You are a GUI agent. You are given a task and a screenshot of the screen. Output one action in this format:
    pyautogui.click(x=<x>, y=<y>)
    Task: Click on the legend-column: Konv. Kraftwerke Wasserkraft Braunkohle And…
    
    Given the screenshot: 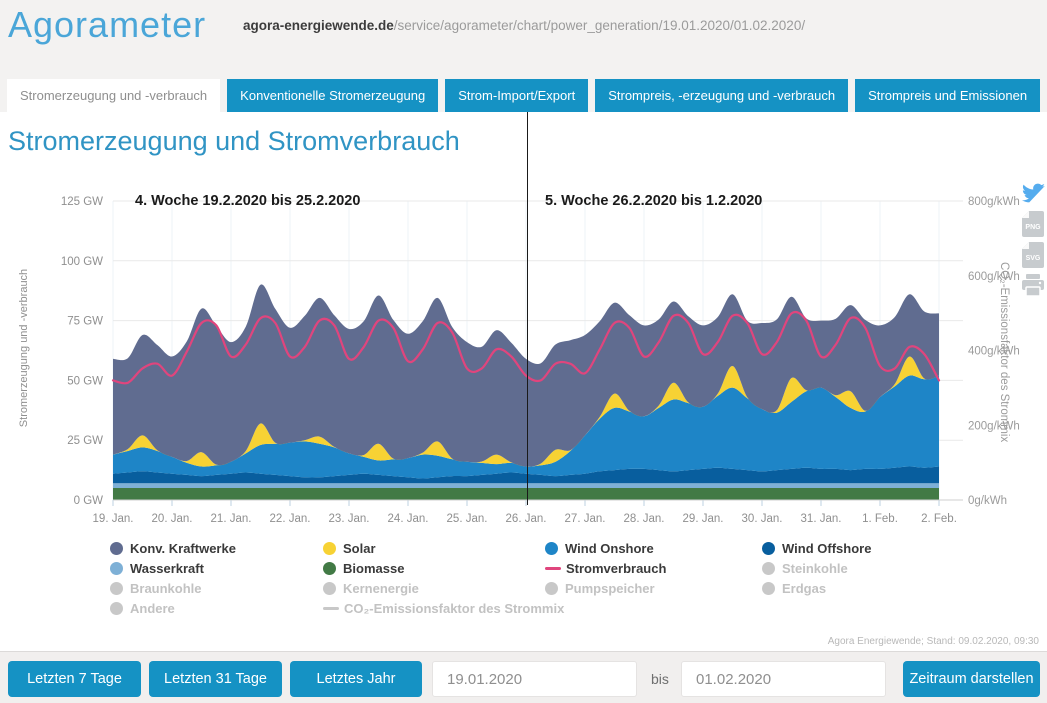 What is the action you would take?
    pyautogui.click(x=173, y=578)
    